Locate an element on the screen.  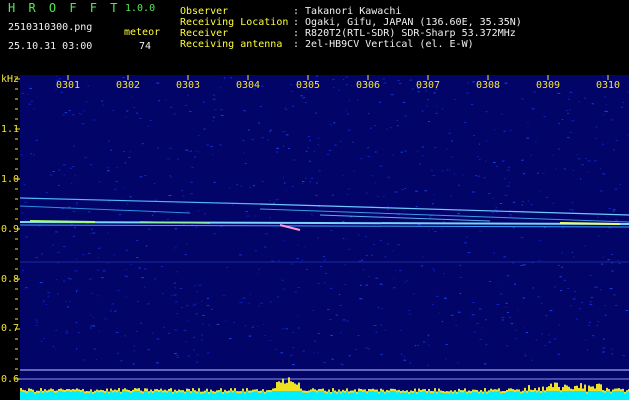
x-tick-label: 0309 is located at coordinates (548, 85).